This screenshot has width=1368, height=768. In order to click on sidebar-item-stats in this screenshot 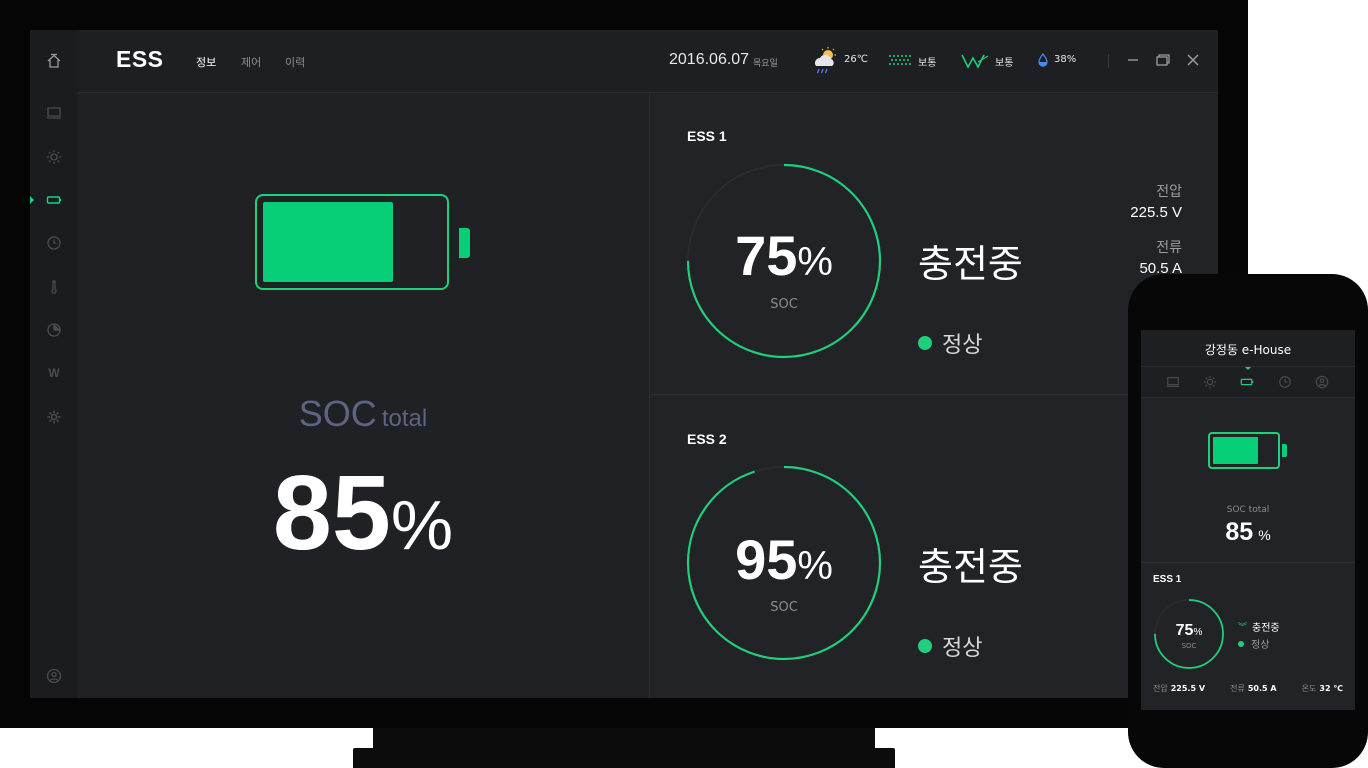, I will do `click(54, 330)`.